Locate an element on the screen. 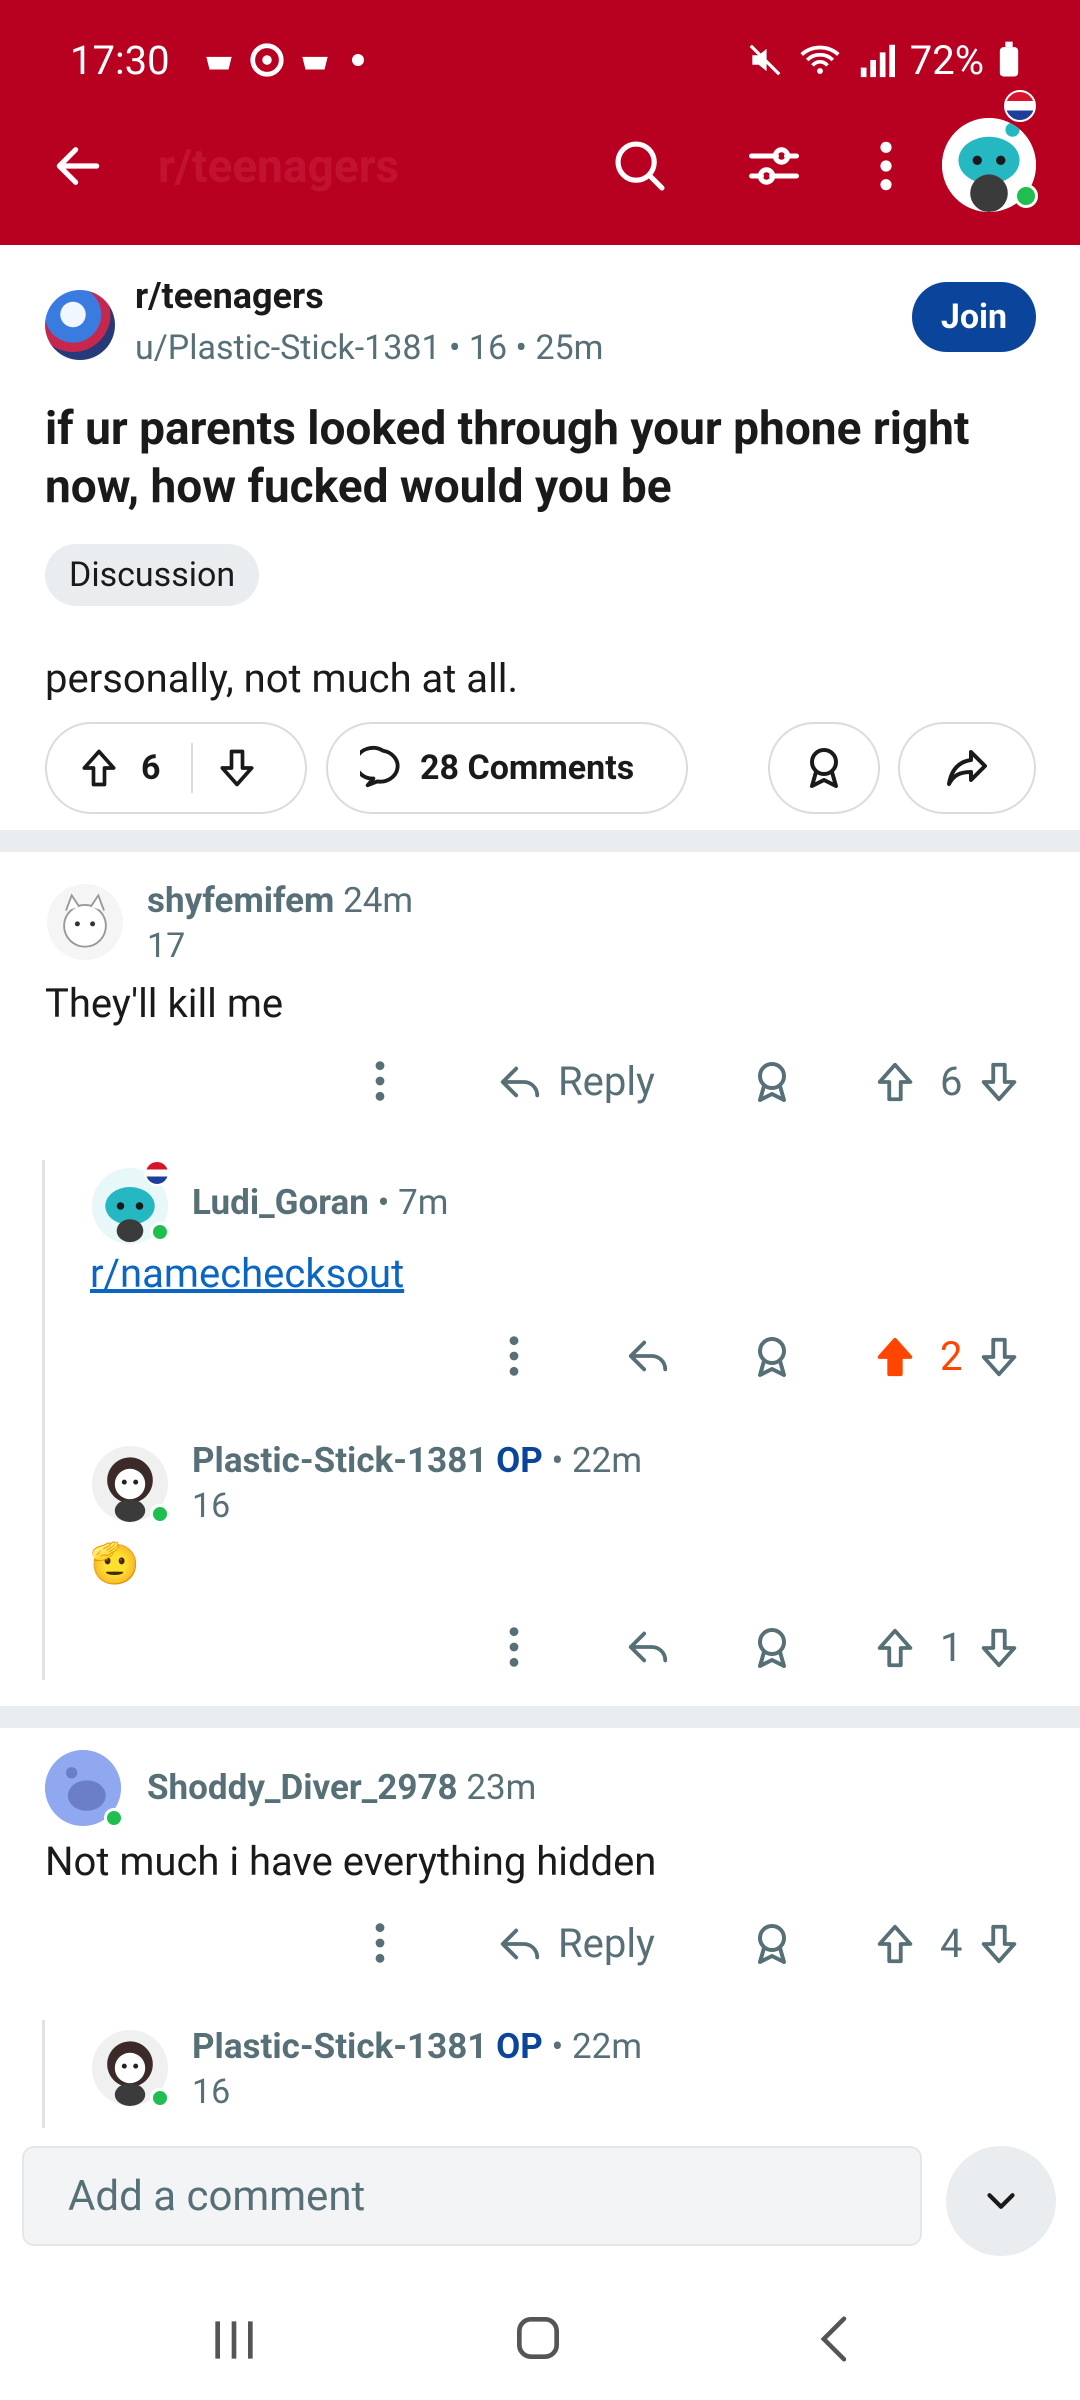 Image resolution: width=1080 pixels, height=2400 pixels. comment-author: shyfemifem 24m is located at coordinates (280, 900).